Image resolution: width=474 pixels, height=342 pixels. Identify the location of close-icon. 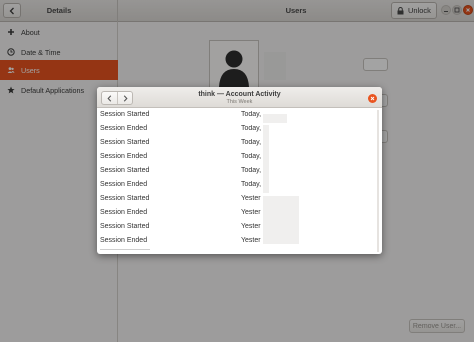
(372, 98).